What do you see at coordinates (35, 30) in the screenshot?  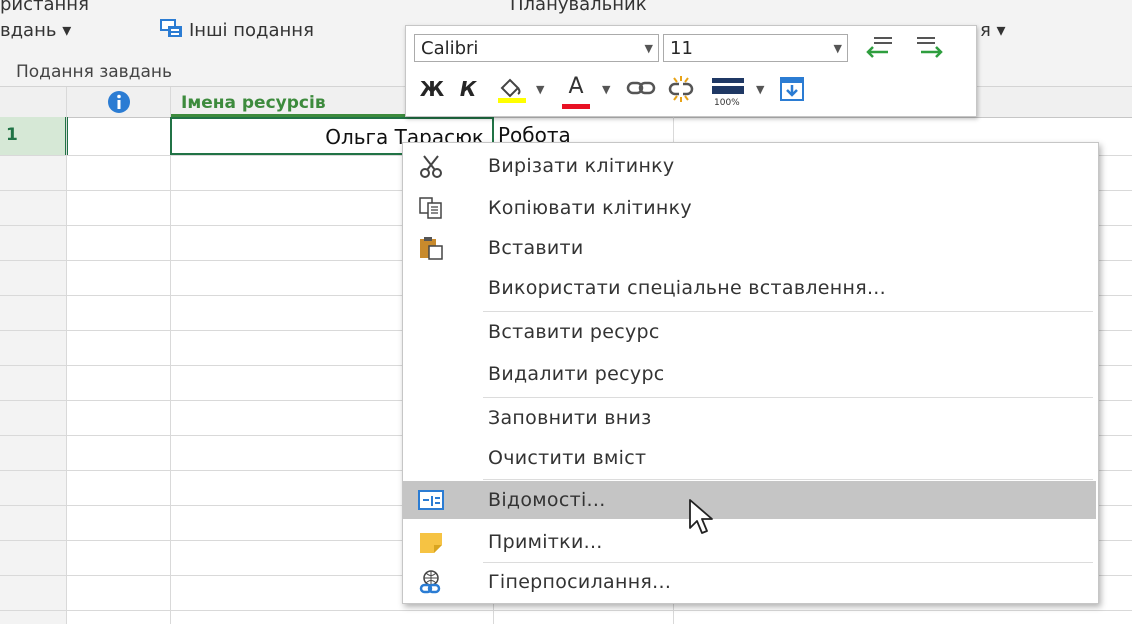 I see `task-usage-dropdown: вдань ▾` at bounding box center [35, 30].